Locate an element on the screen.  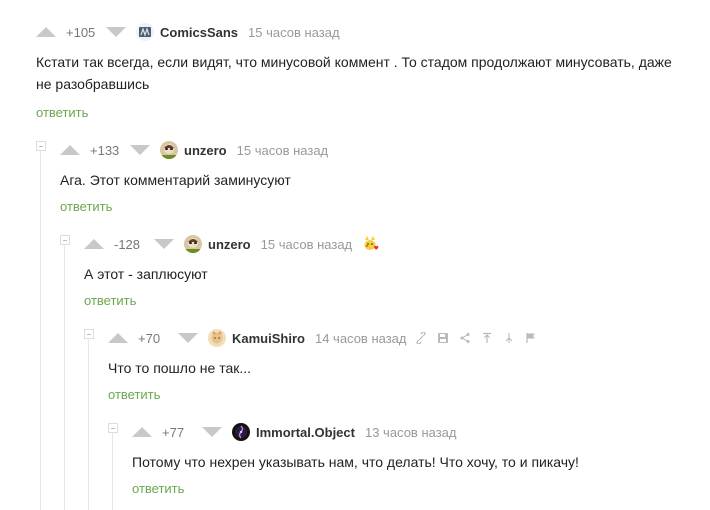
comment-header: +133 unzero 15 часов назад is located at coordinates (194, 150).